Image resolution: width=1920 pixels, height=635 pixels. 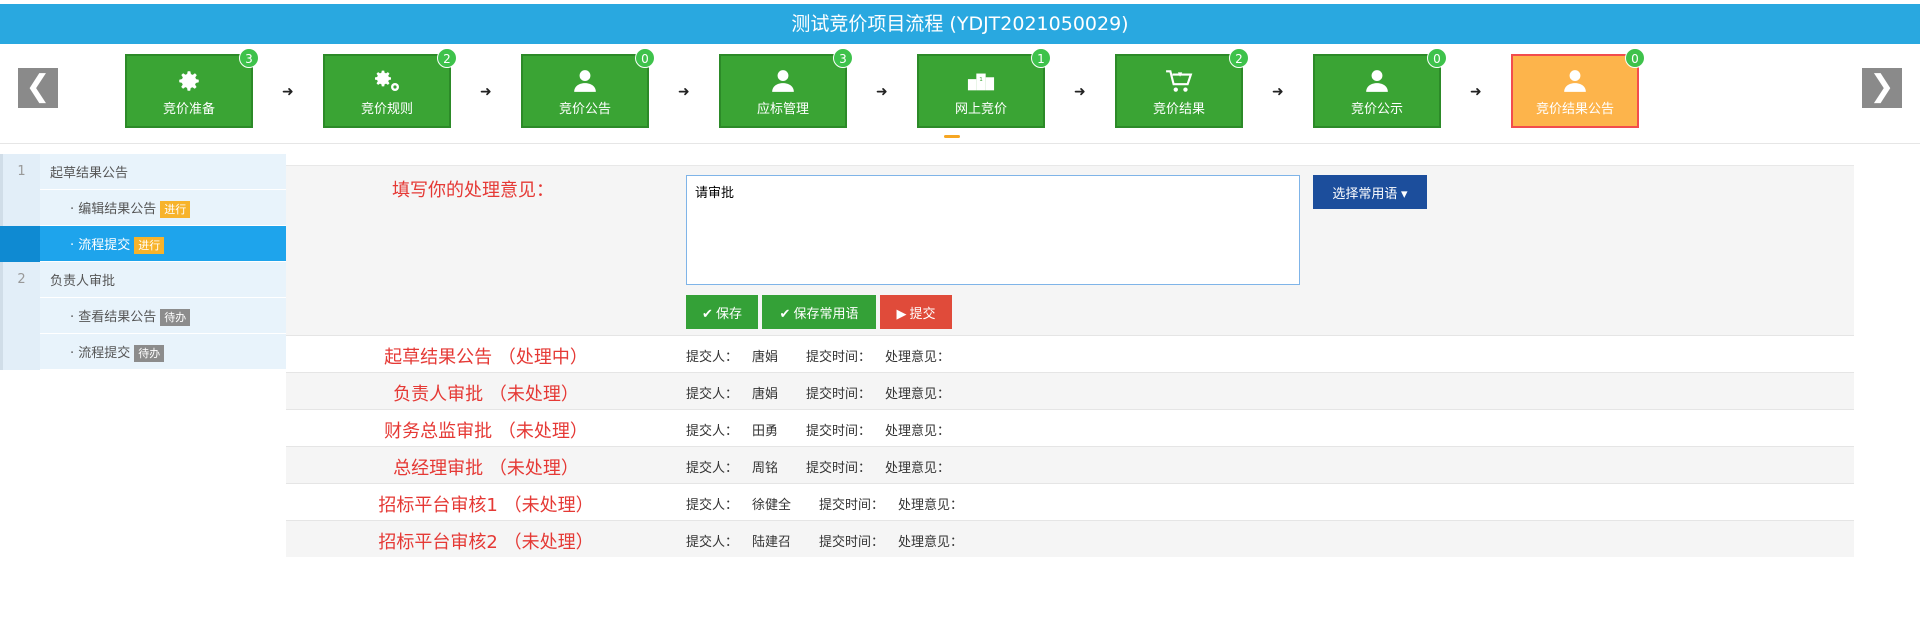 I want to click on submitter-label: 提交人： 周铭, so click(x=739, y=468).